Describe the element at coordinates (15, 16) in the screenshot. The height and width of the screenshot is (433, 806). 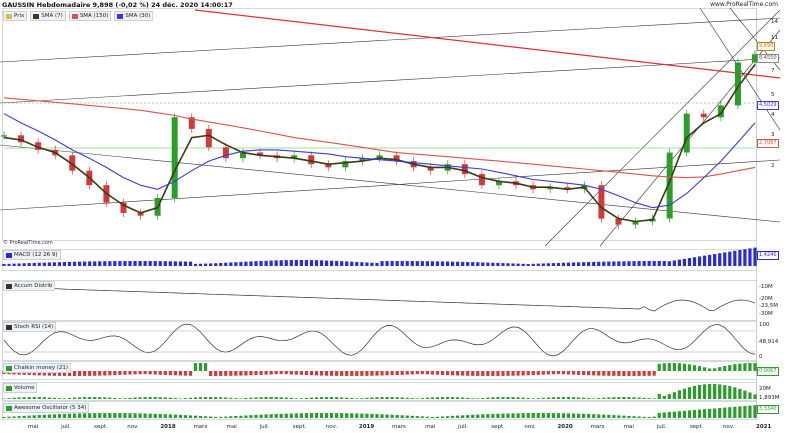
I see `legend-prix: Prix` at that location.